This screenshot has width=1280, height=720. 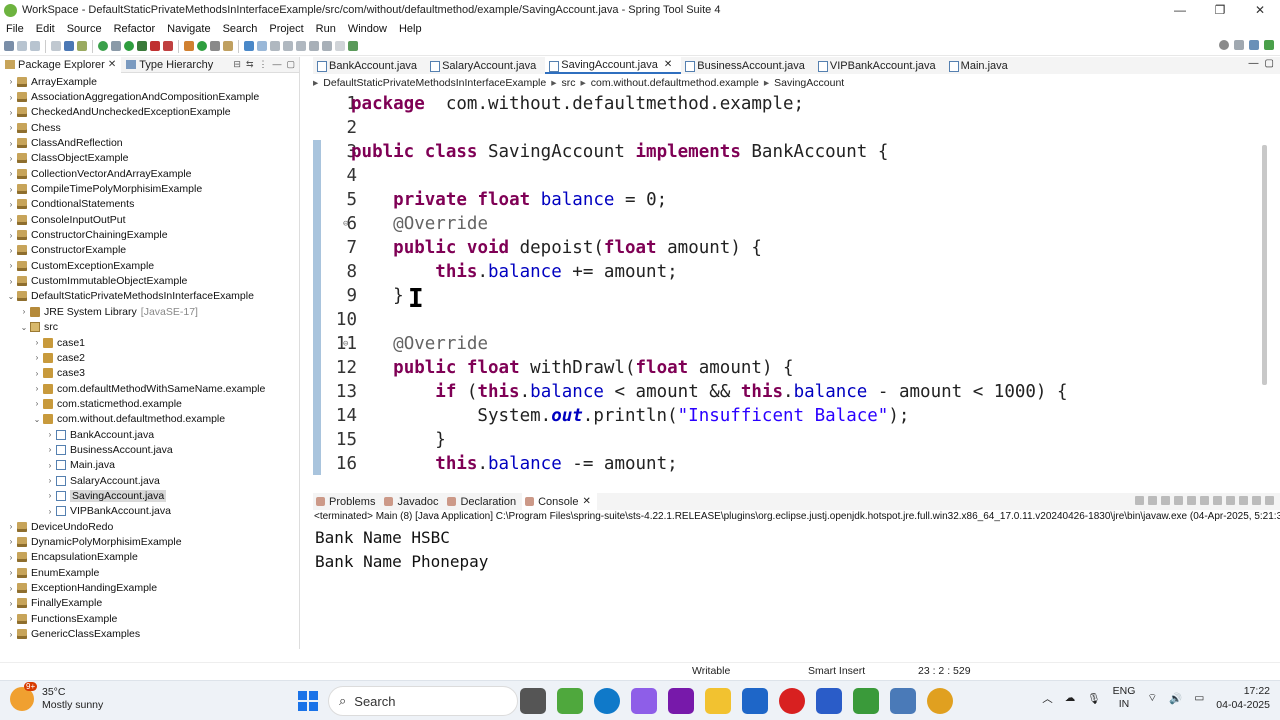 I want to click on tree-item: › com.staticmethod.example, so click(x=149, y=403).